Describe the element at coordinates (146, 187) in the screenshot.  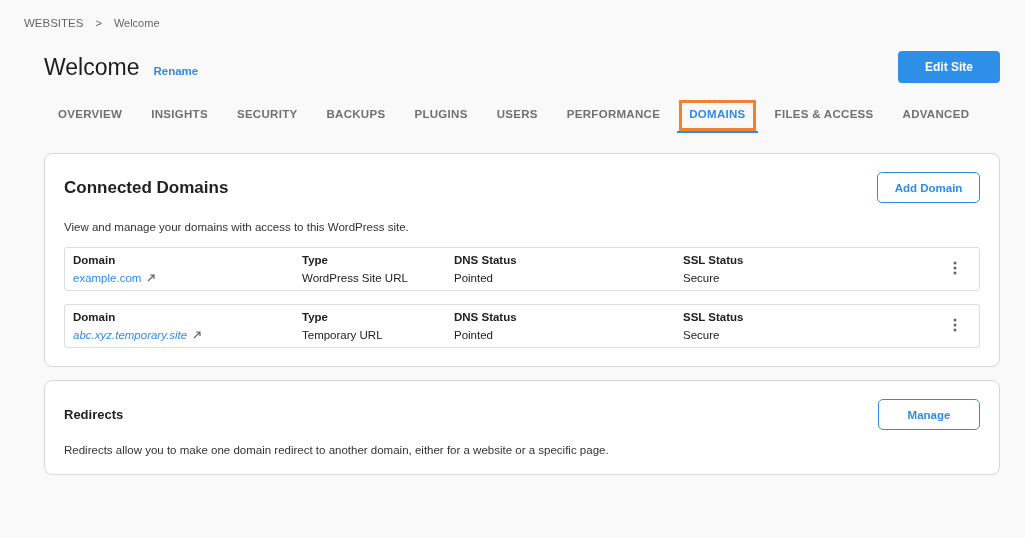
I see `card-title: Connected Domains` at that location.